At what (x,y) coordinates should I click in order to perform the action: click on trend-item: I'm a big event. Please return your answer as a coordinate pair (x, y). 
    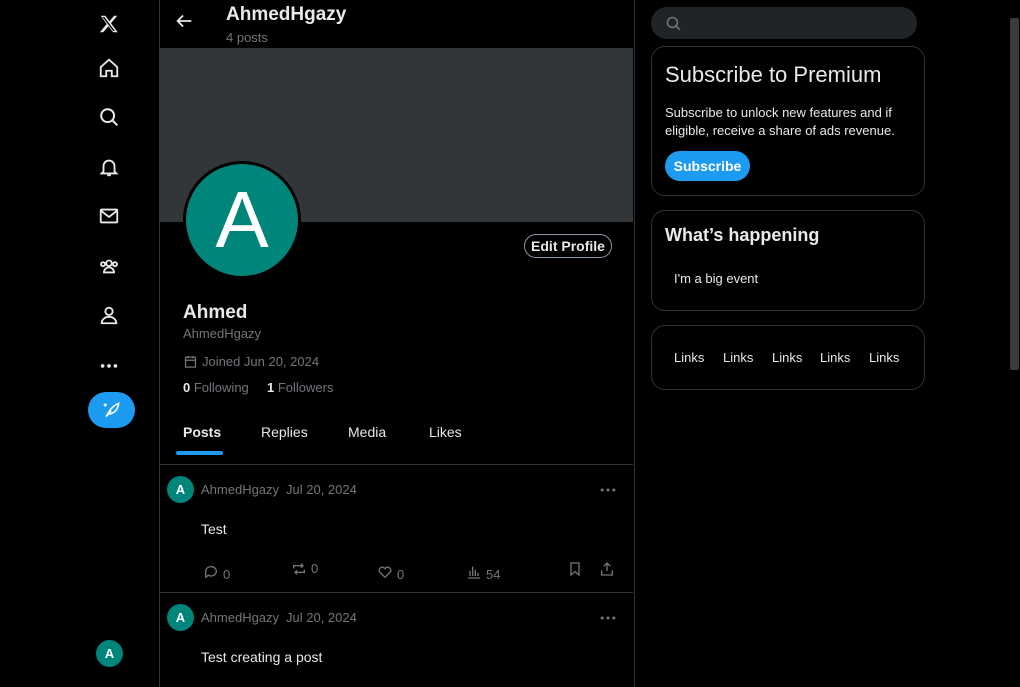
    Looking at the image, I should click on (716, 278).